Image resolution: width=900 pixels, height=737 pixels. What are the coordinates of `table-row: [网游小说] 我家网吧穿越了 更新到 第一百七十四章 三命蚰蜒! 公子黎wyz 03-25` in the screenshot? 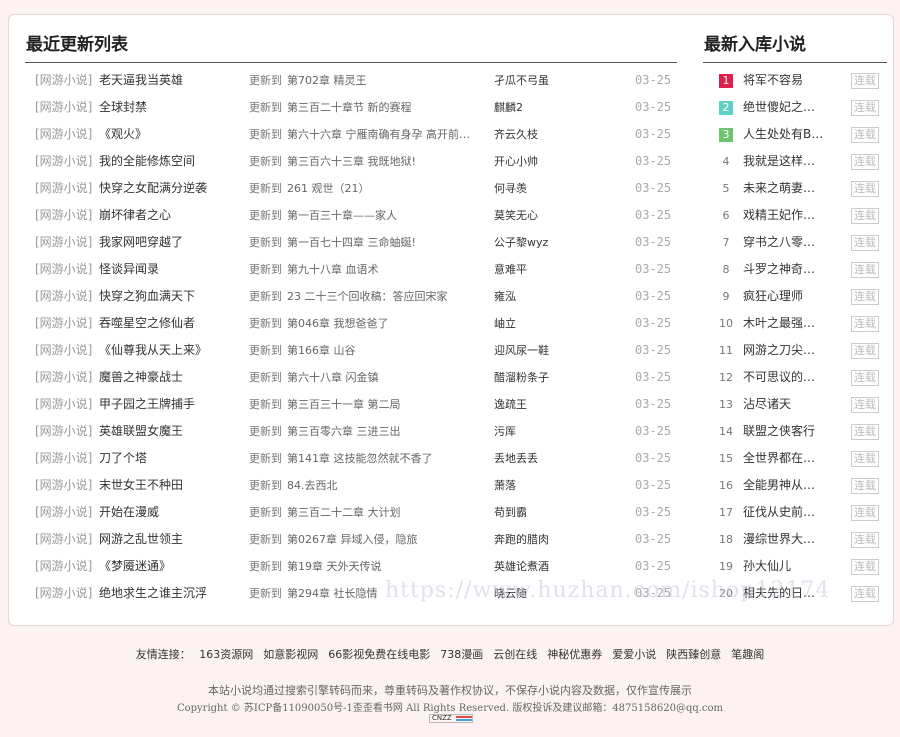 It's located at (351, 242).